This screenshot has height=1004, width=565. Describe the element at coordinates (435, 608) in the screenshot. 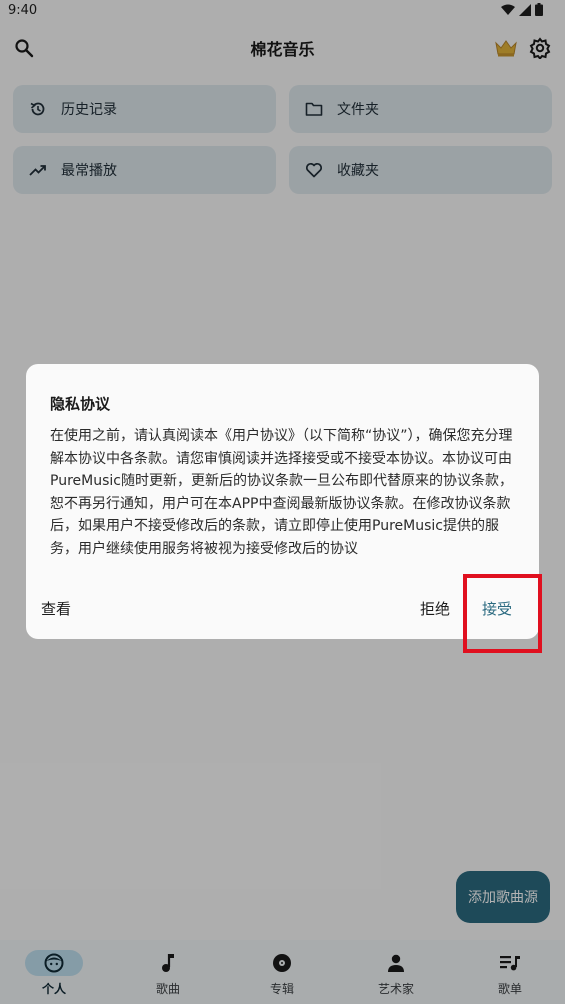

I see `reject-button: 拒绝` at that location.